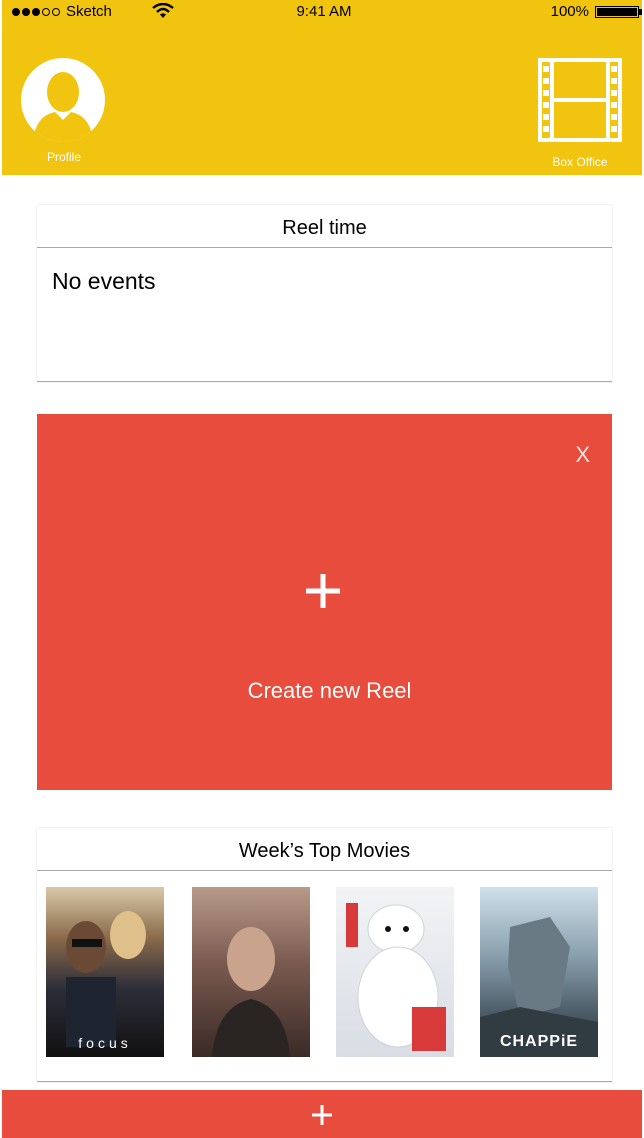 The width and height of the screenshot is (644, 1138). I want to click on create-reel-label: Create new Reel, so click(329, 690).